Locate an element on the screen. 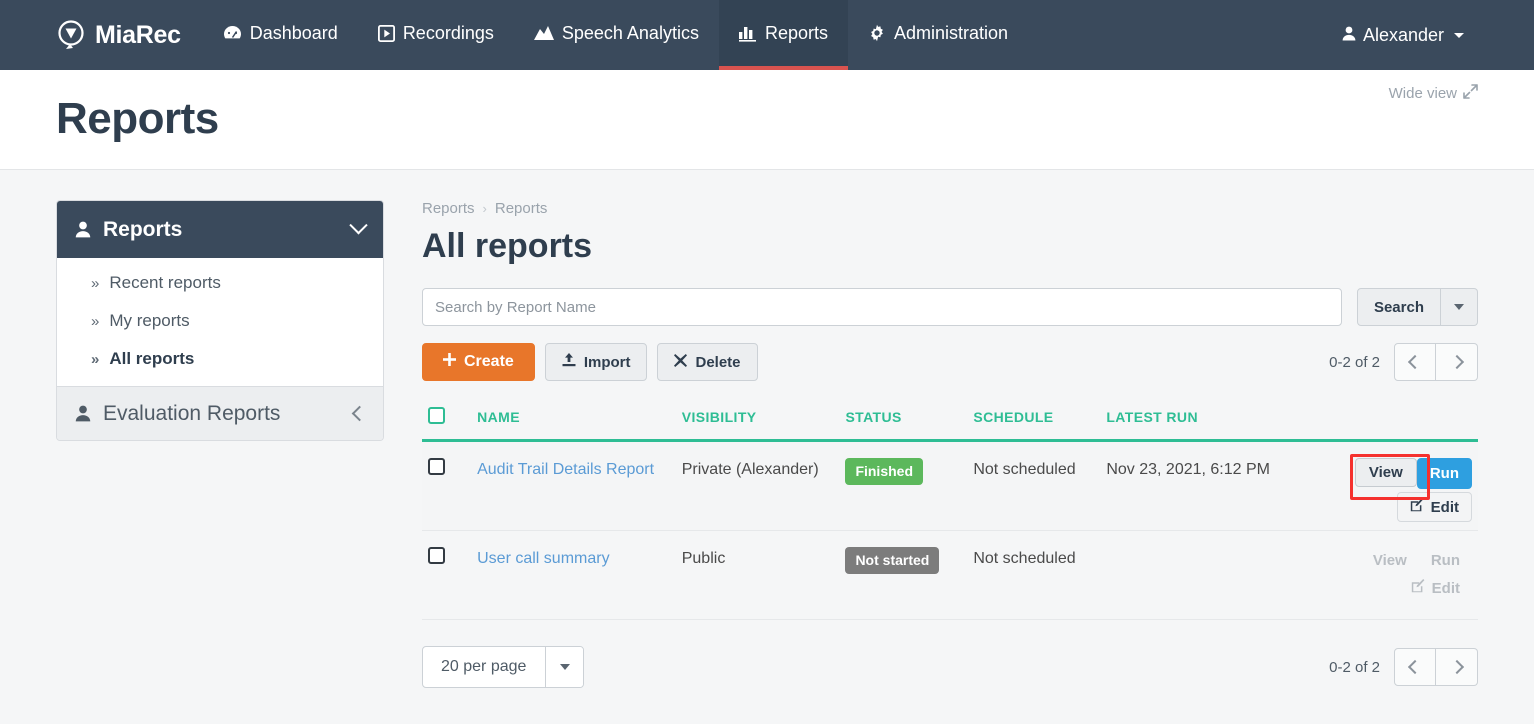  pagination-prev-top is located at coordinates (1415, 362).